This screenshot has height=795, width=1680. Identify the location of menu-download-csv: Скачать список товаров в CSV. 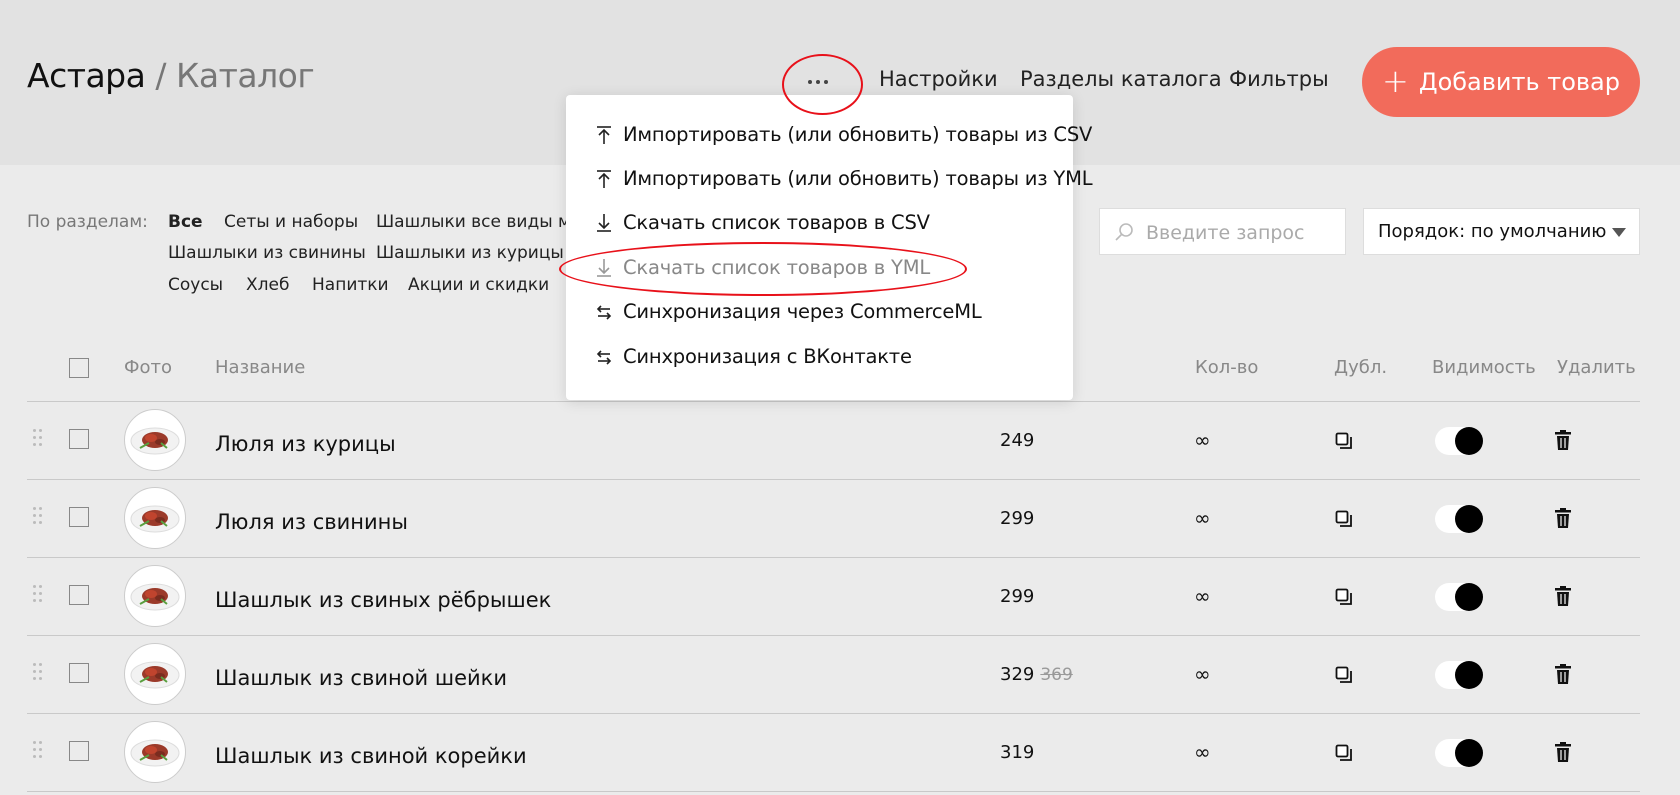
(819, 223).